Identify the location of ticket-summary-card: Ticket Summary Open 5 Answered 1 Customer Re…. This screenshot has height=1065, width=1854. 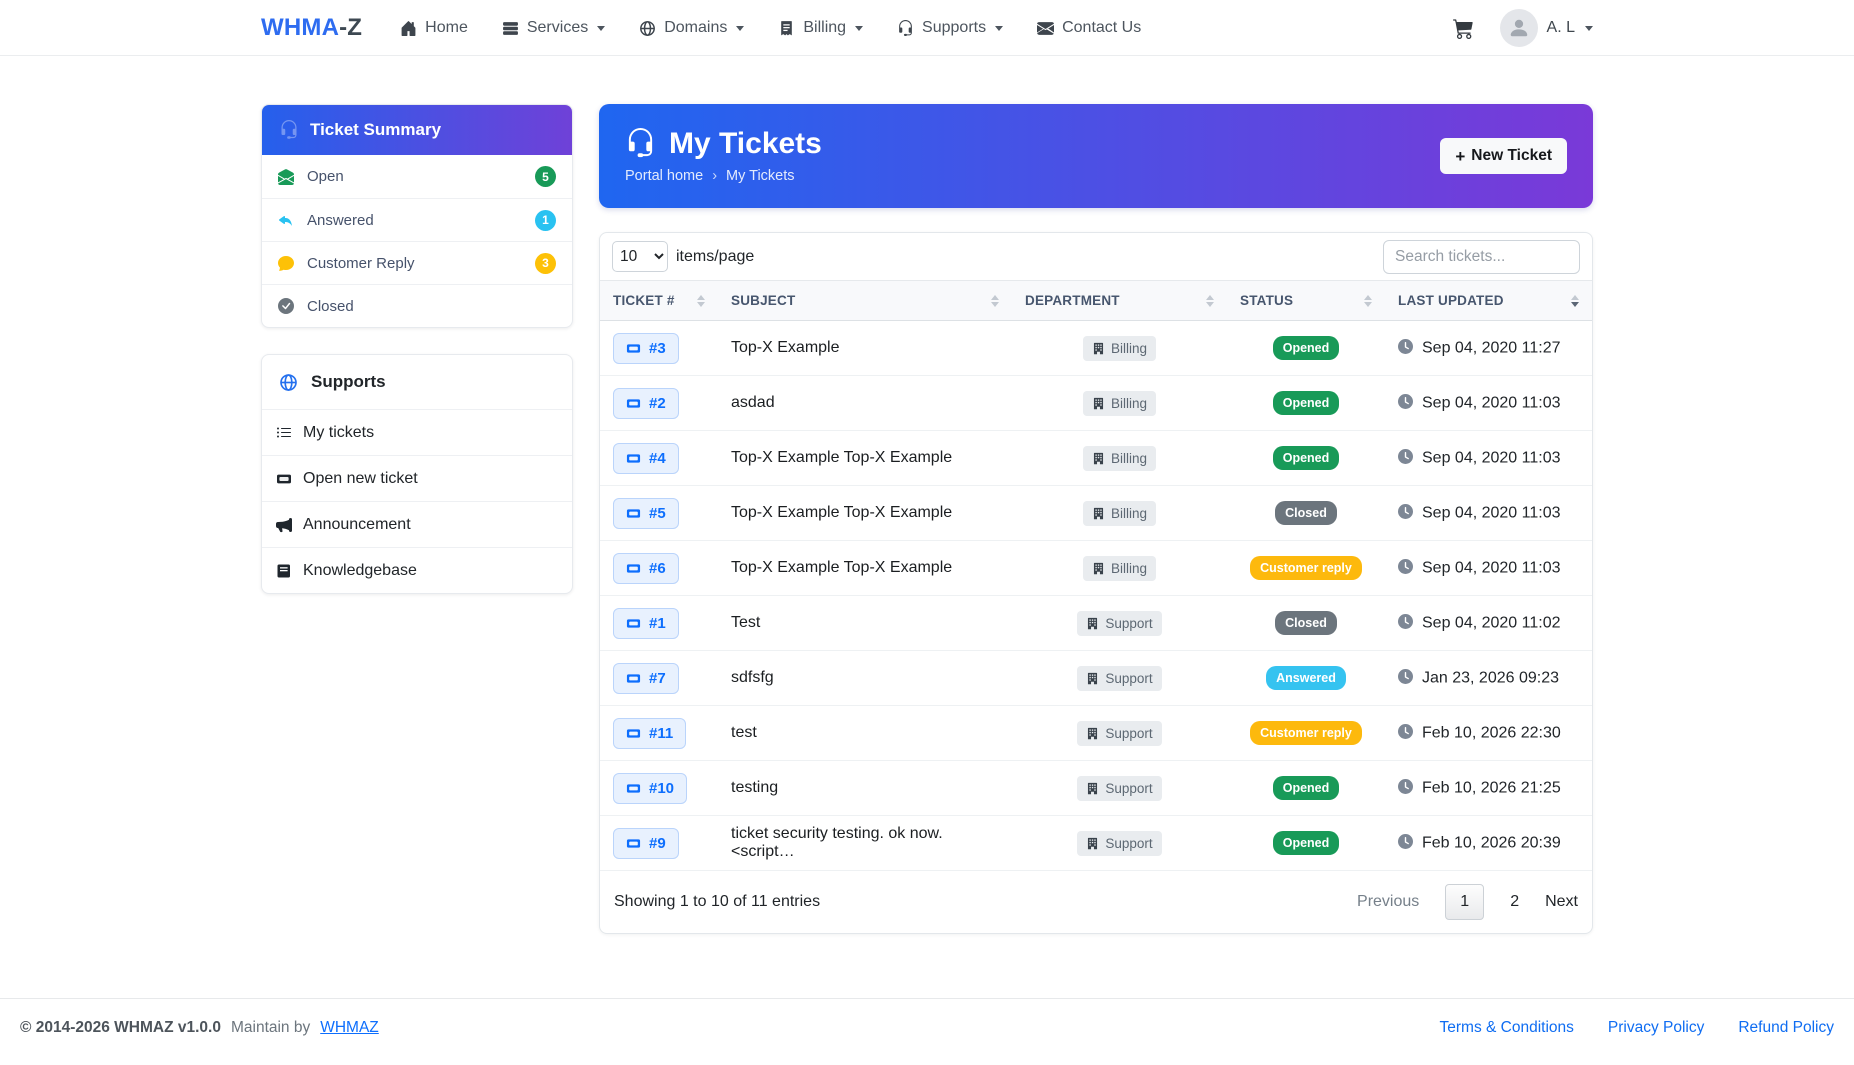
(417, 216).